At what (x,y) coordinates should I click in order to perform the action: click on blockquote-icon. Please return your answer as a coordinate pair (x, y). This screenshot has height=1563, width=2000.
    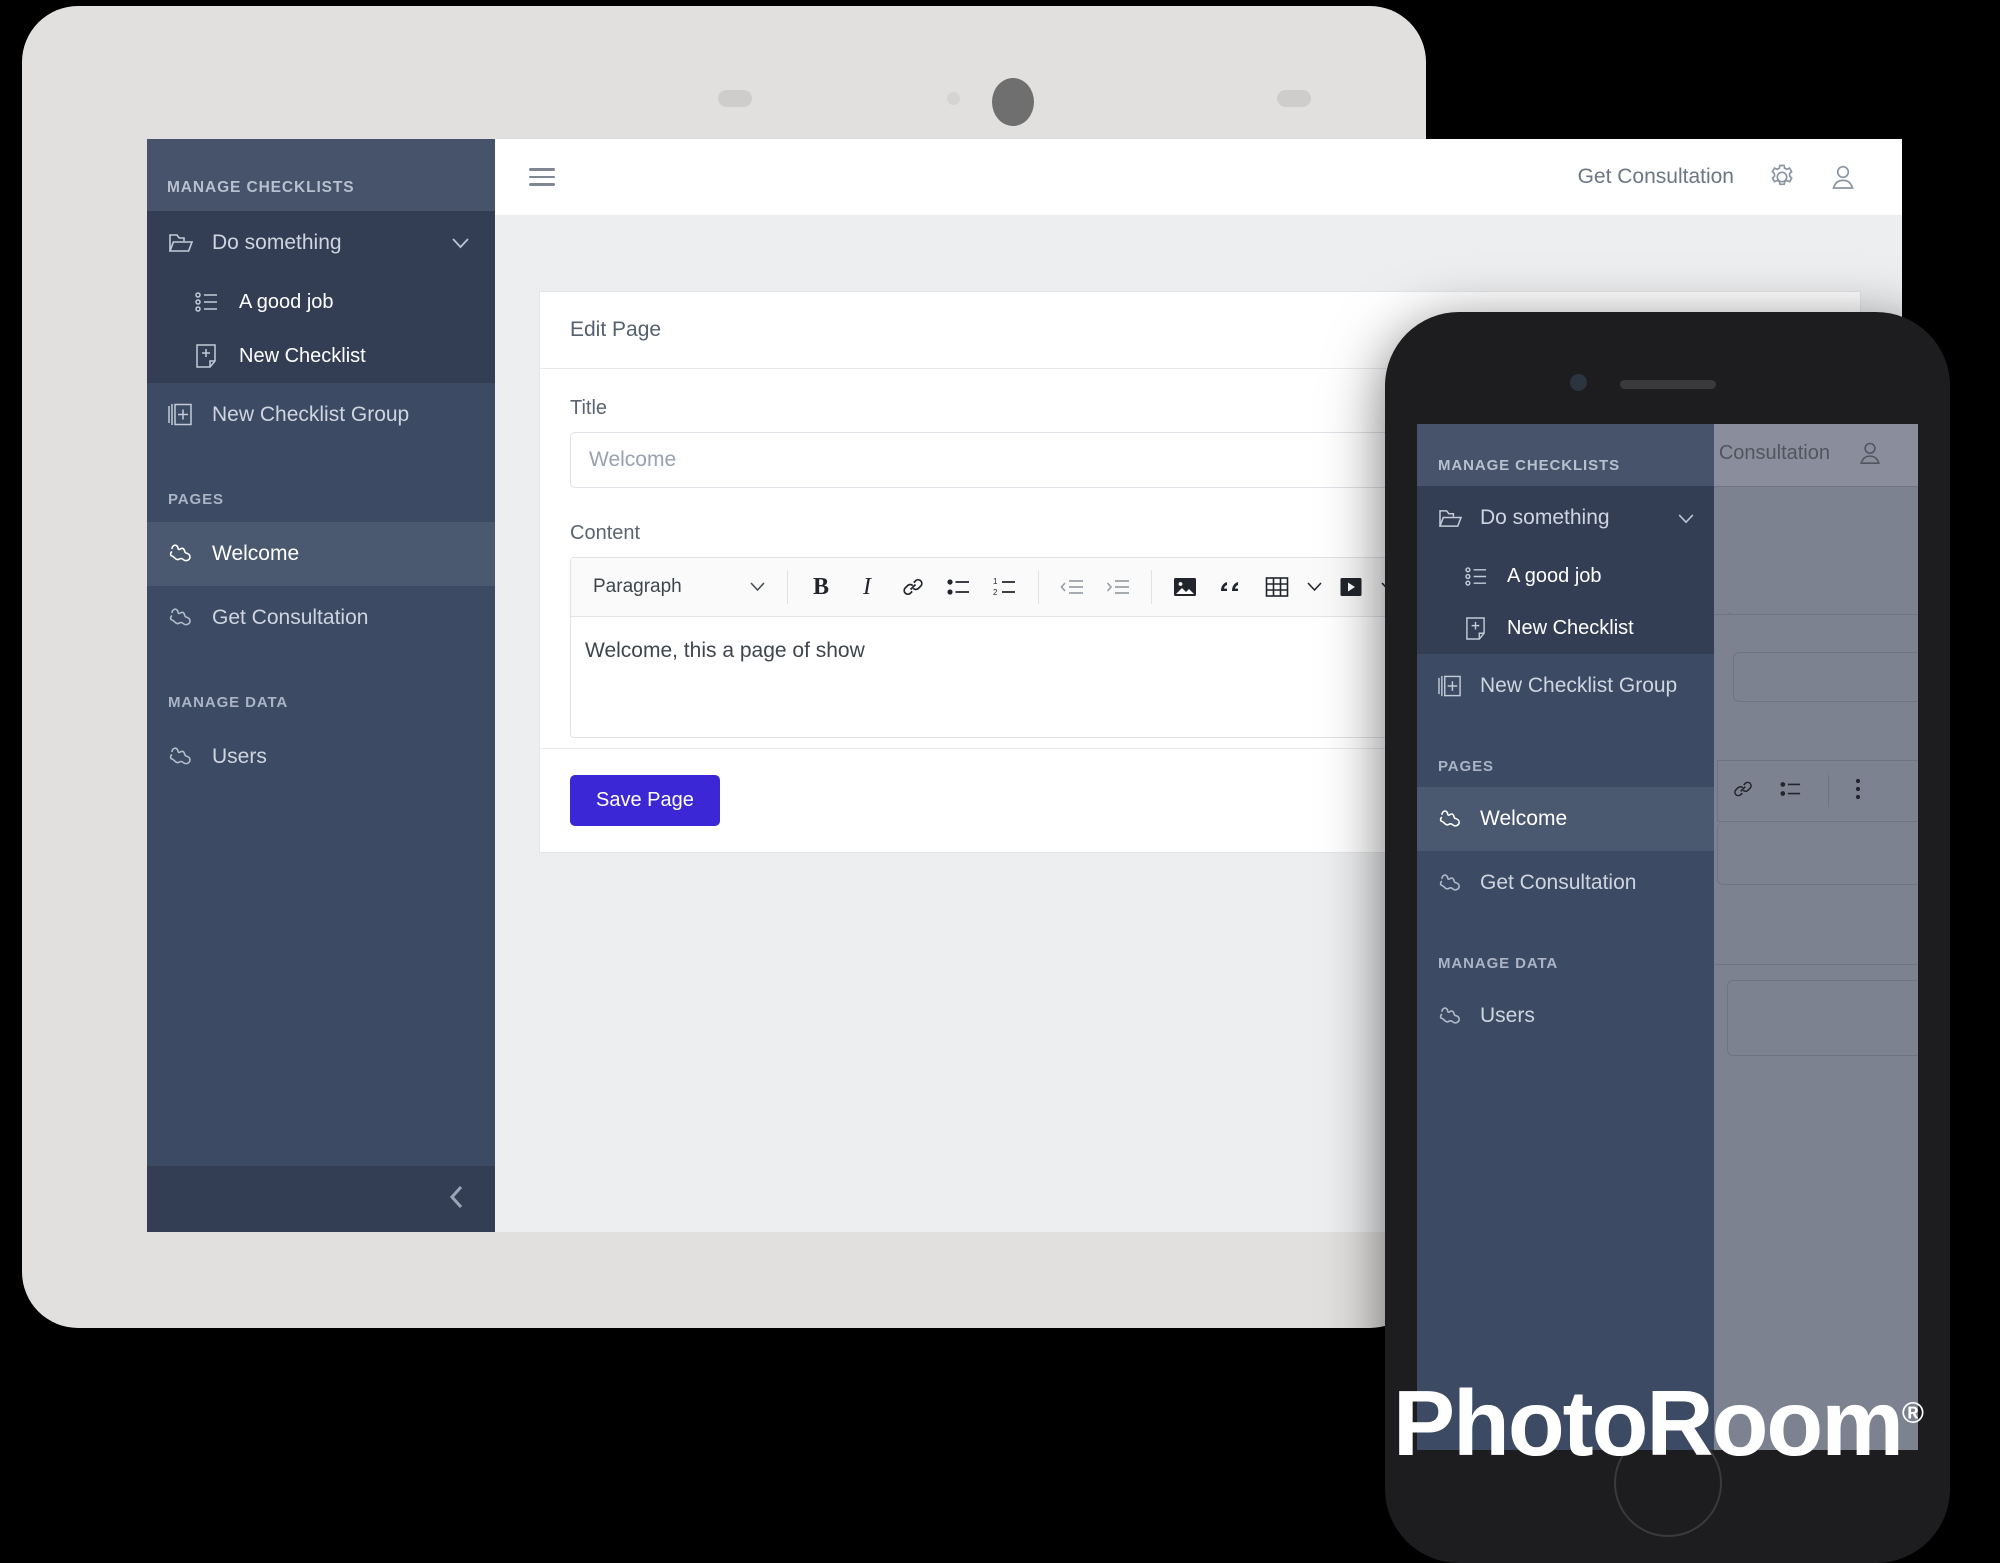
    Looking at the image, I should click on (1231, 587).